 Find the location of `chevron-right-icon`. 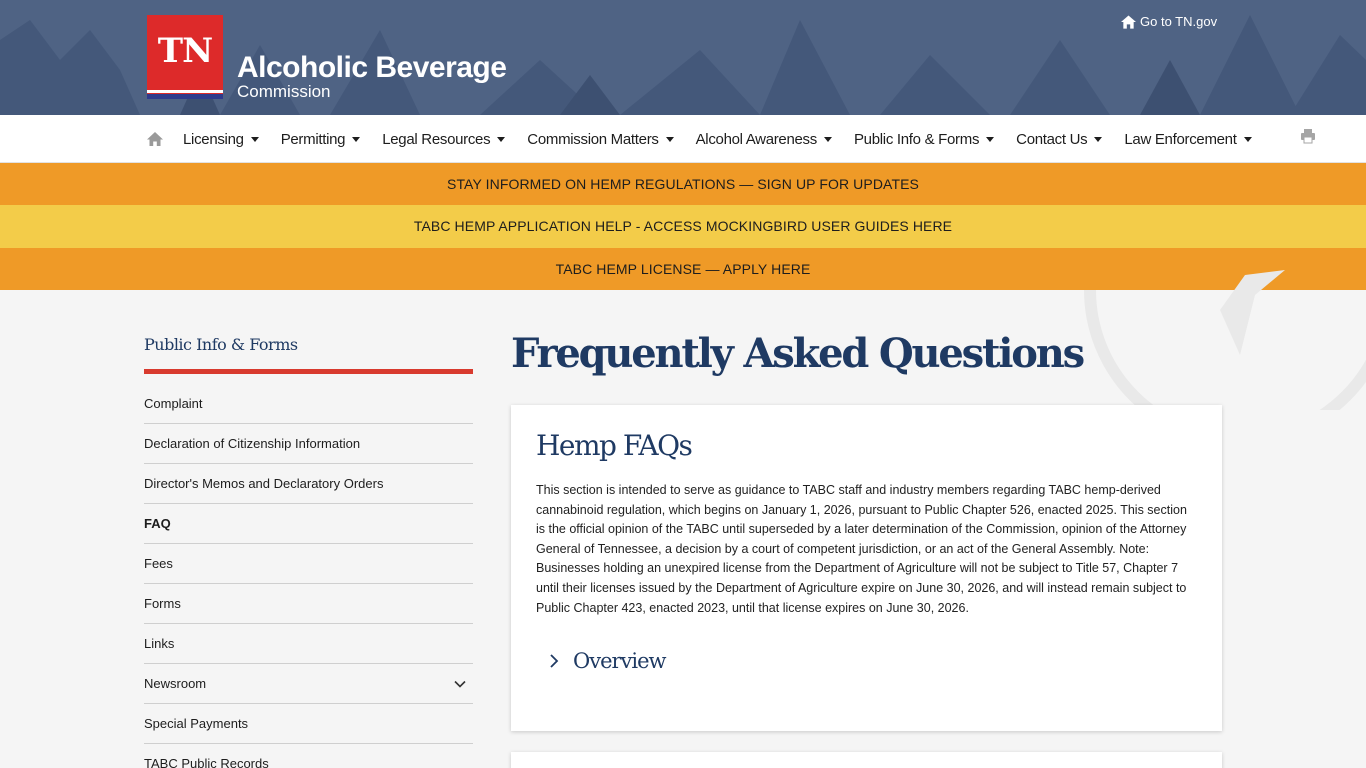

chevron-right-icon is located at coordinates (554, 661).